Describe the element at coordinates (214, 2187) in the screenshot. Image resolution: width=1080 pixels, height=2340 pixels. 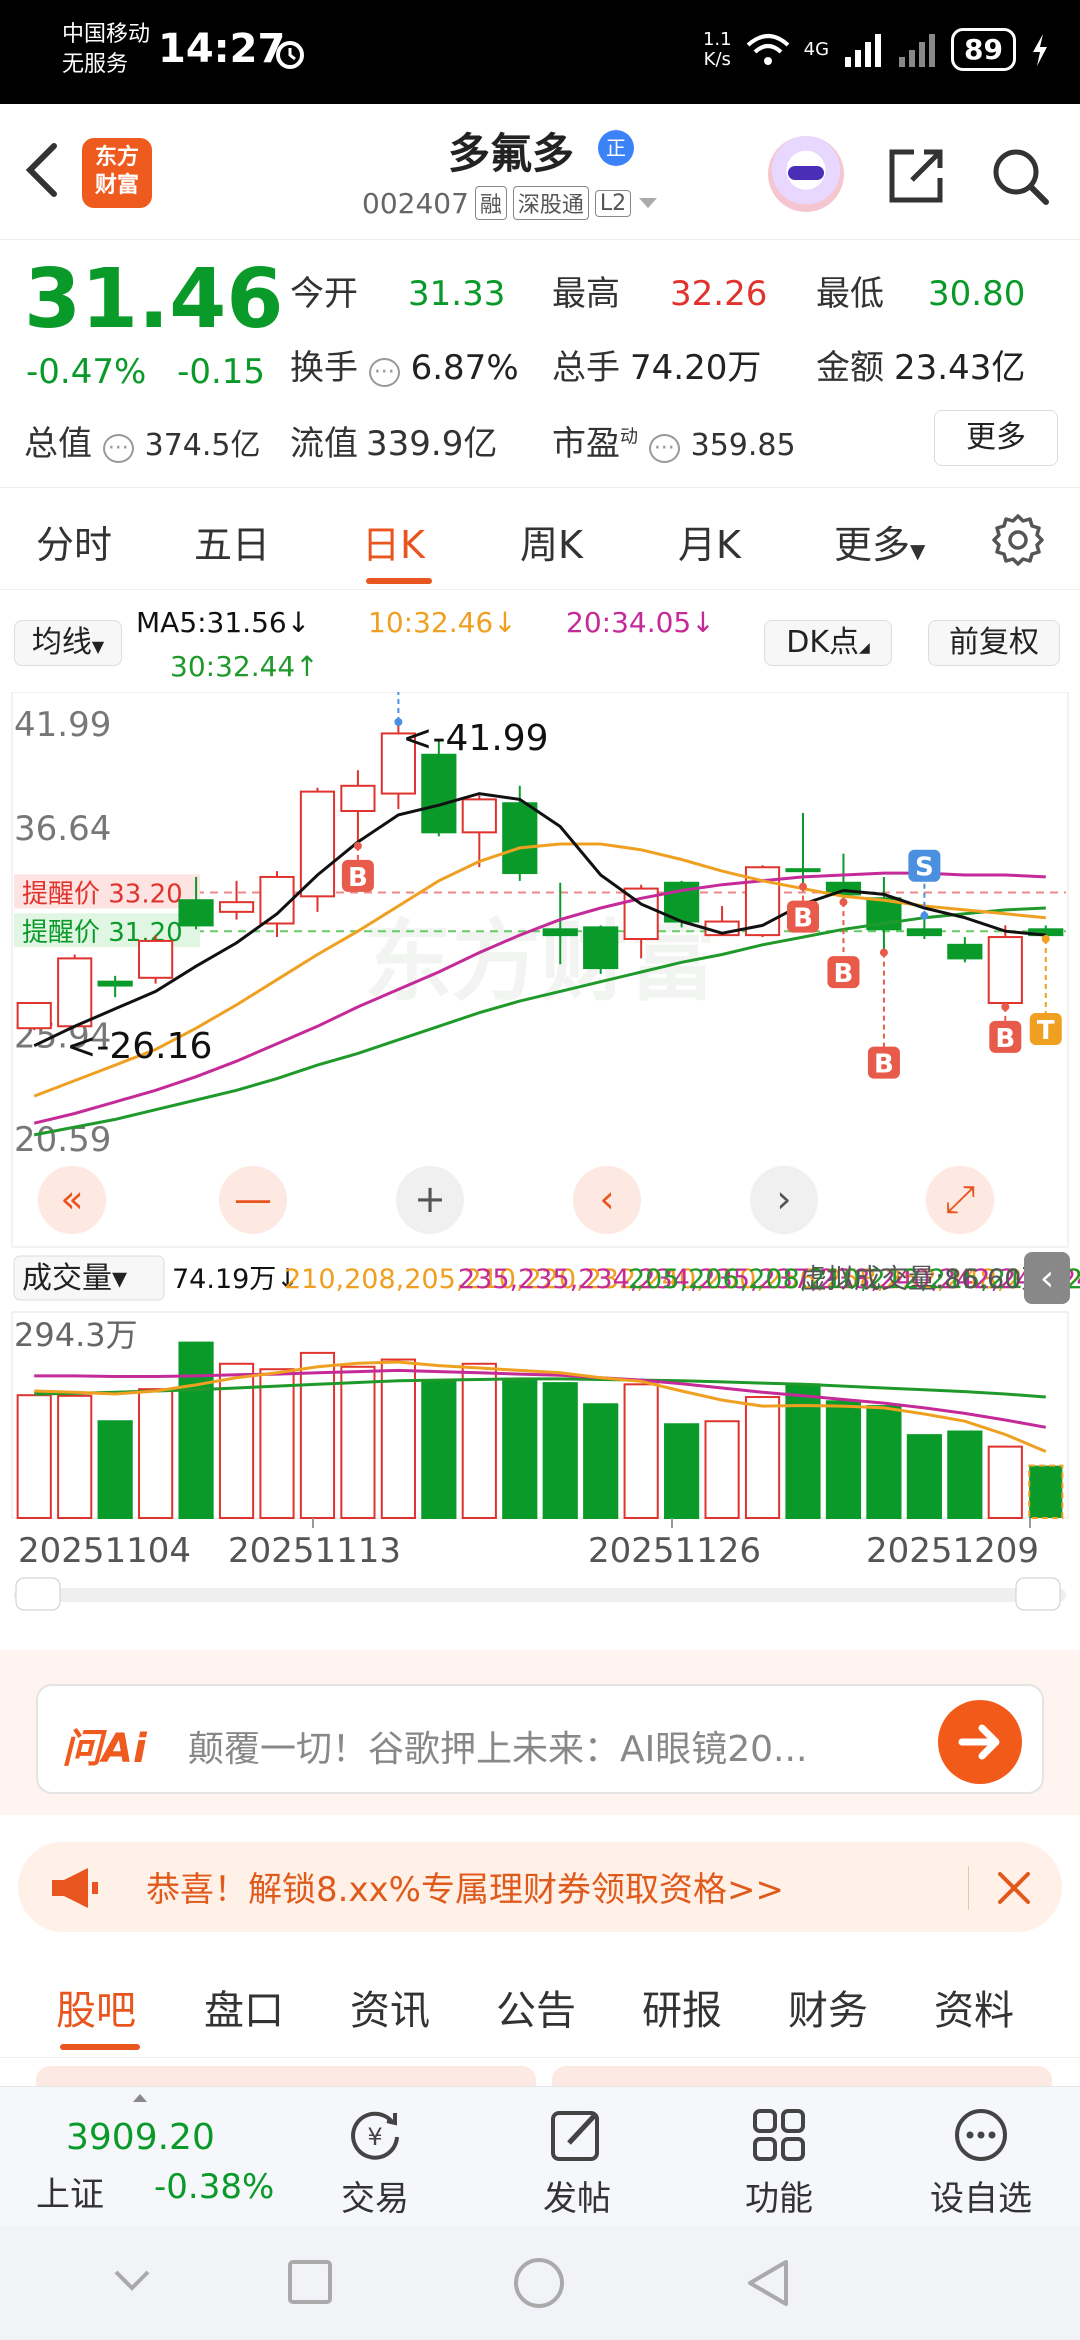
I see `index-change: -0.38%` at that location.